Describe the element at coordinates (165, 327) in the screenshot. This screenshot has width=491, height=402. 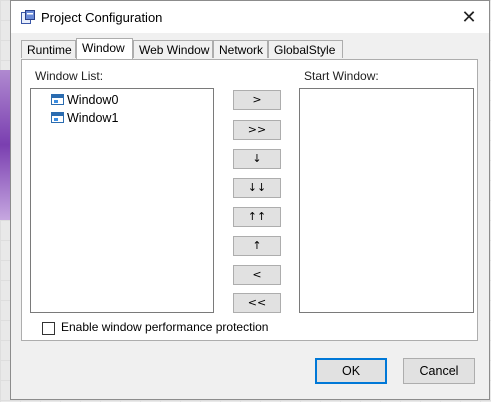
I see `performance-protection-label: Enable window performance protection` at that location.